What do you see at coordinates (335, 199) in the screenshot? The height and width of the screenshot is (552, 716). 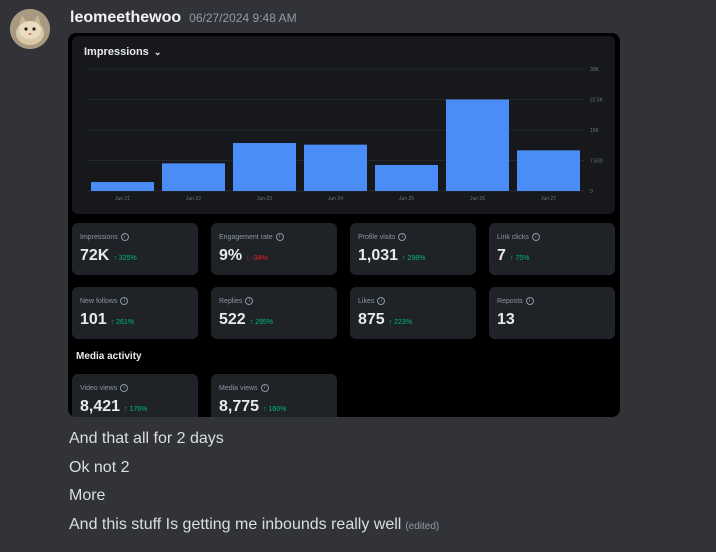 I see `x-tick-label: Jun 24` at bounding box center [335, 199].